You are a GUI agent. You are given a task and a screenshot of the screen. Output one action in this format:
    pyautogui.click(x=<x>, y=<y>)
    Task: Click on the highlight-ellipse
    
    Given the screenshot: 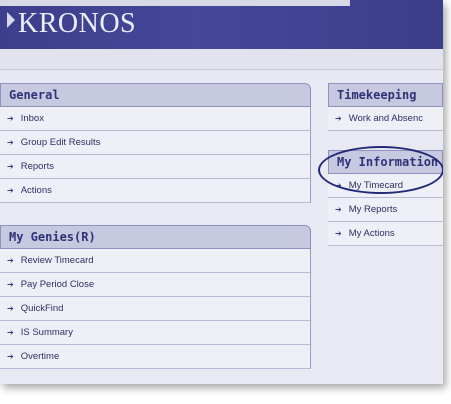 What is the action you would take?
    pyautogui.click(x=380, y=170)
    